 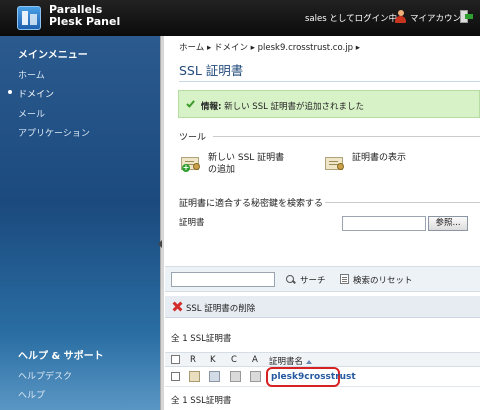 I want to click on brand-line-2: Plesk Panel, so click(x=85, y=21).